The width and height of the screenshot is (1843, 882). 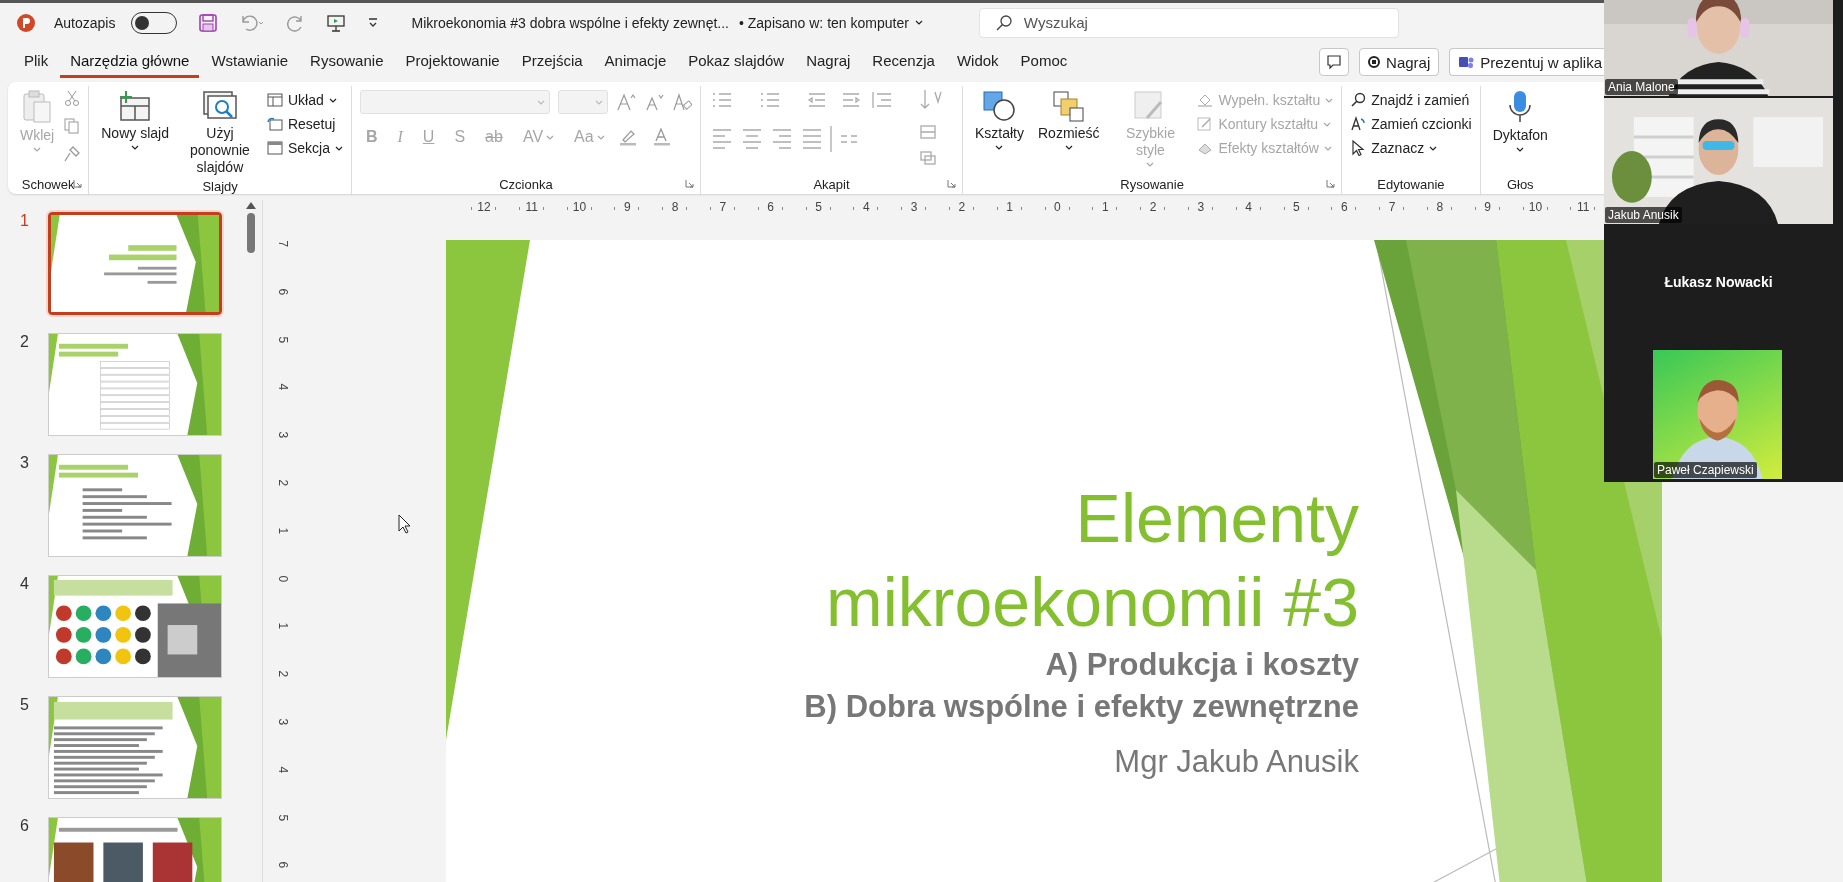 What do you see at coordinates (25, 342) in the screenshot?
I see `slide-number: 2` at bounding box center [25, 342].